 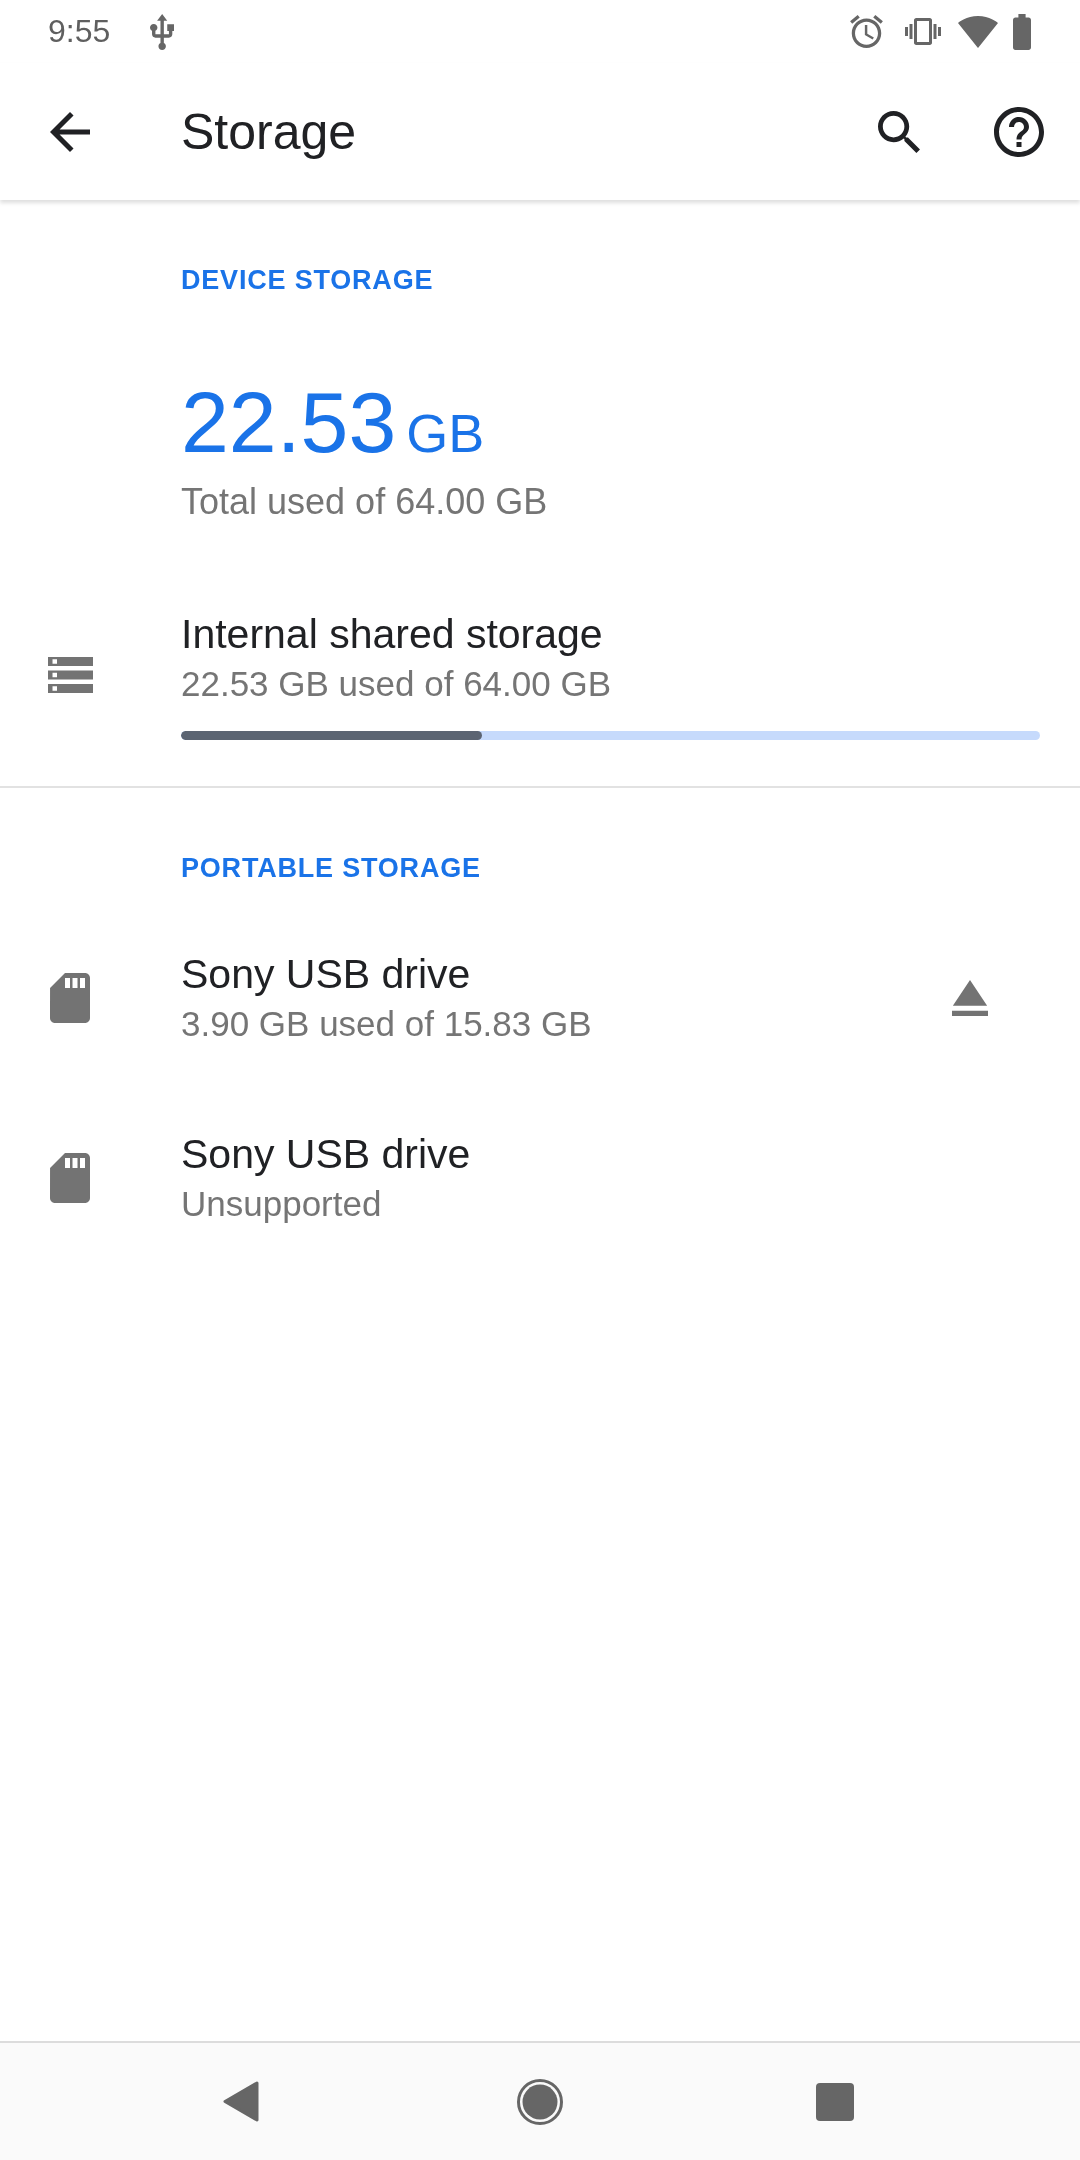 I want to click on back-triangle-icon, so click(x=241, y=2101).